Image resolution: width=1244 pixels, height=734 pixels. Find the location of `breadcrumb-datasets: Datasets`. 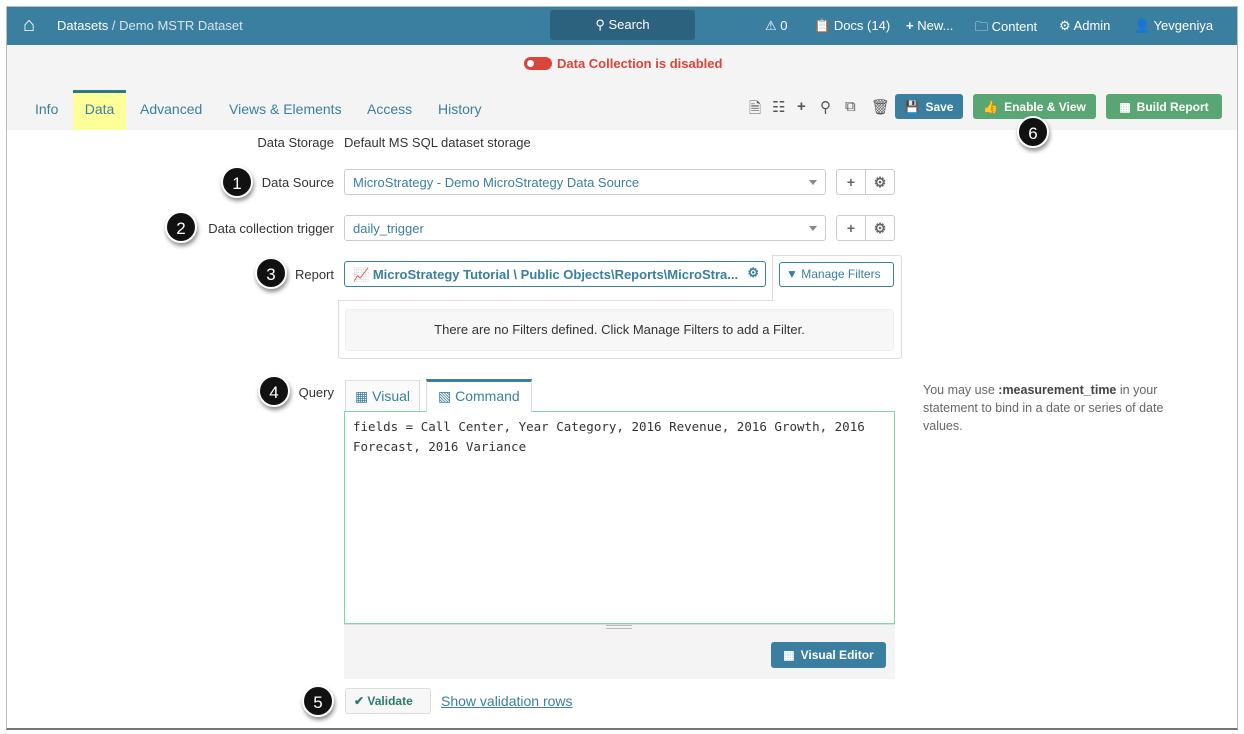

breadcrumb-datasets: Datasets is located at coordinates (82, 25).